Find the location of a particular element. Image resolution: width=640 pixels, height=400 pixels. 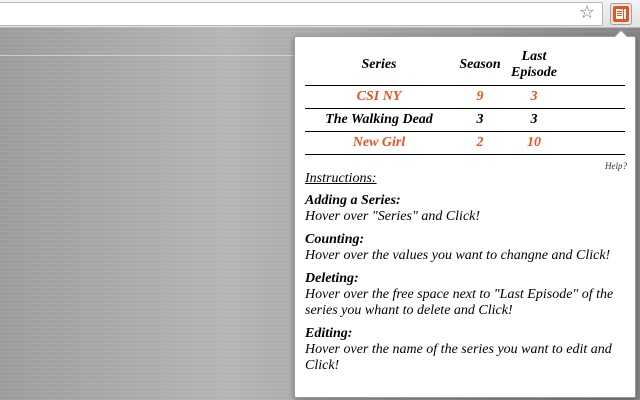

table-row: The Walking Dead 3 3 is located at coordinates (465, 120).